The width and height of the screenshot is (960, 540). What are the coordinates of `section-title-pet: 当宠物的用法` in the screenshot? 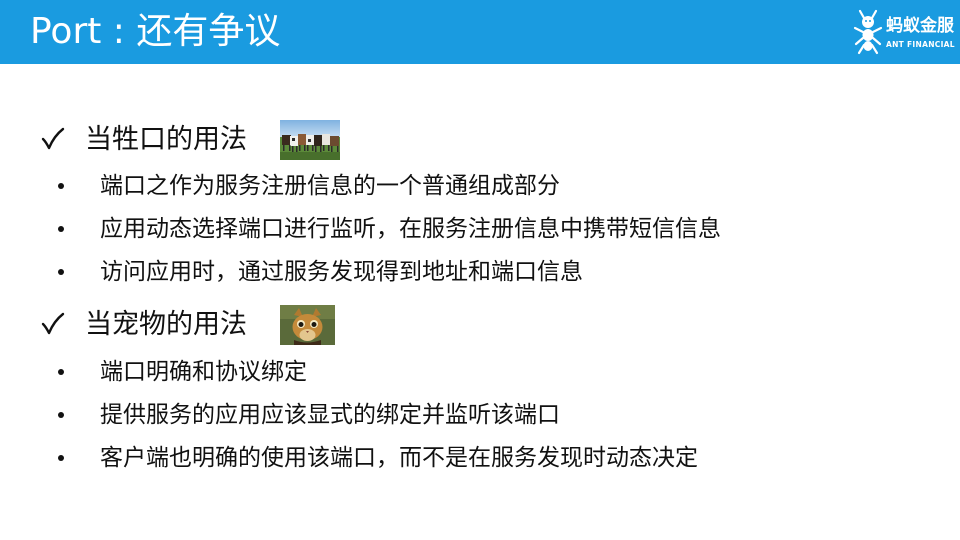 It's located at (166, 324).